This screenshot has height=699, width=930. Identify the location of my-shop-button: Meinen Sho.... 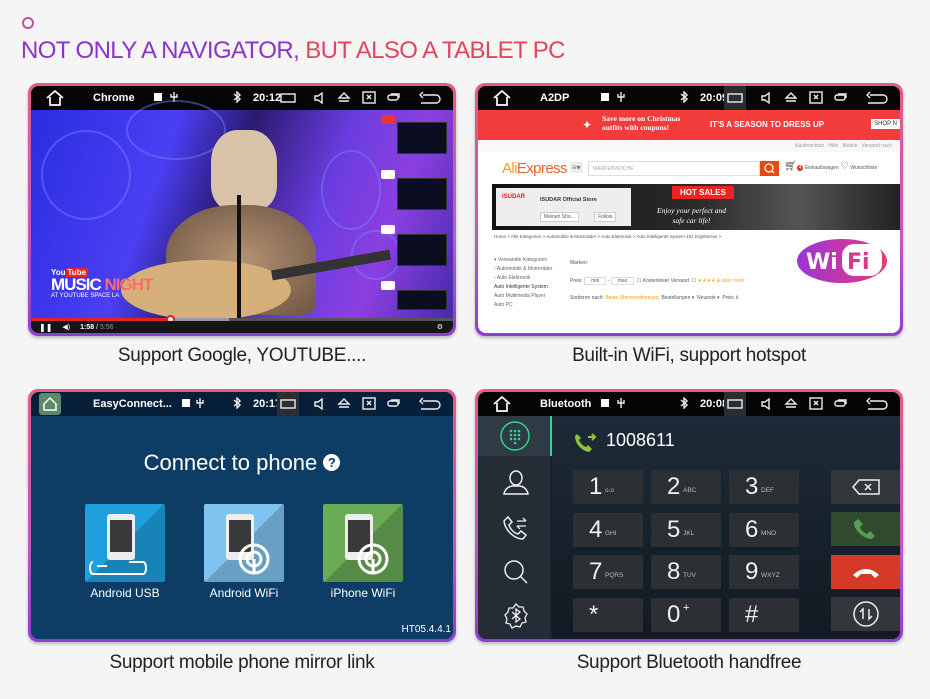
(559, 217).